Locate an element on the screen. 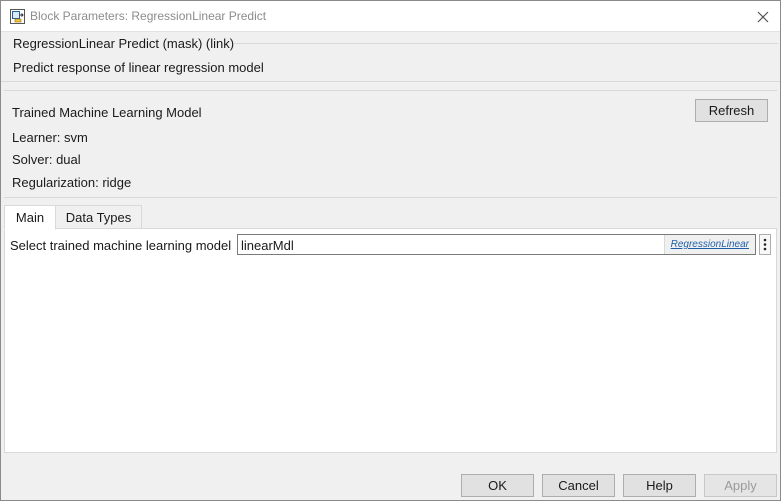 This screenshot has width=781, height=501. simulink-block-icon is located at coordinates (17, 16).